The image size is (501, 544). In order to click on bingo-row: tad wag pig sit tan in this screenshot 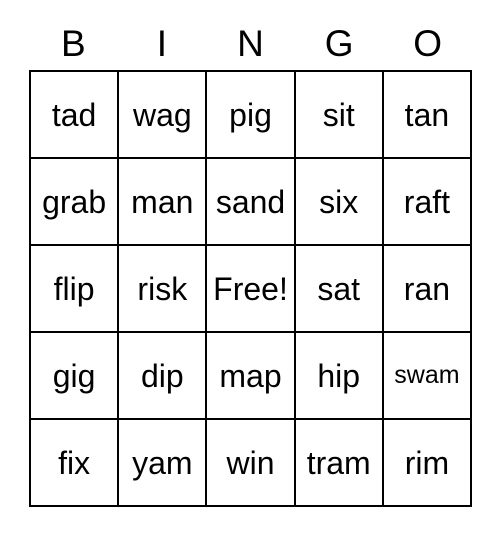, I will do `click(252, 115)`.